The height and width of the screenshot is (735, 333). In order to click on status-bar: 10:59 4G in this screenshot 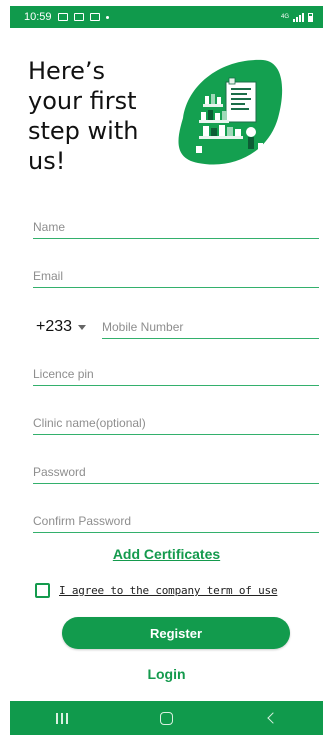, I will do `click(166, 17)`.